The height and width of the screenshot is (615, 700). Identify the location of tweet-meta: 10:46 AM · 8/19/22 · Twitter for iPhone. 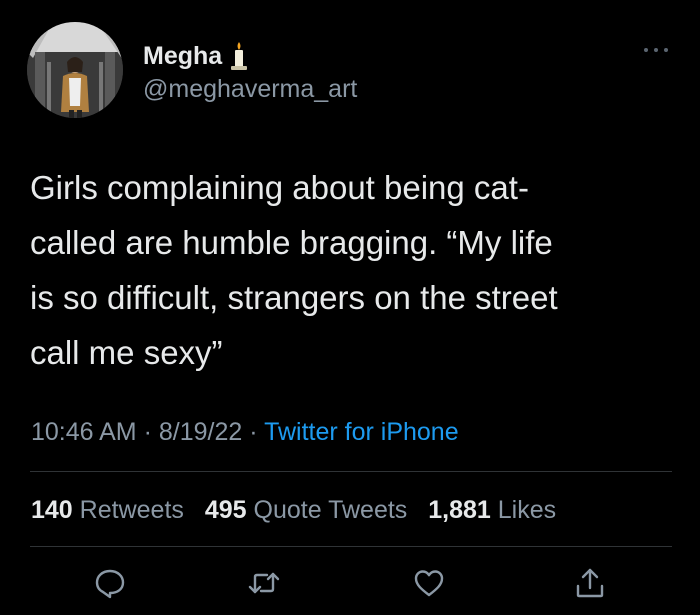
(245, 432).